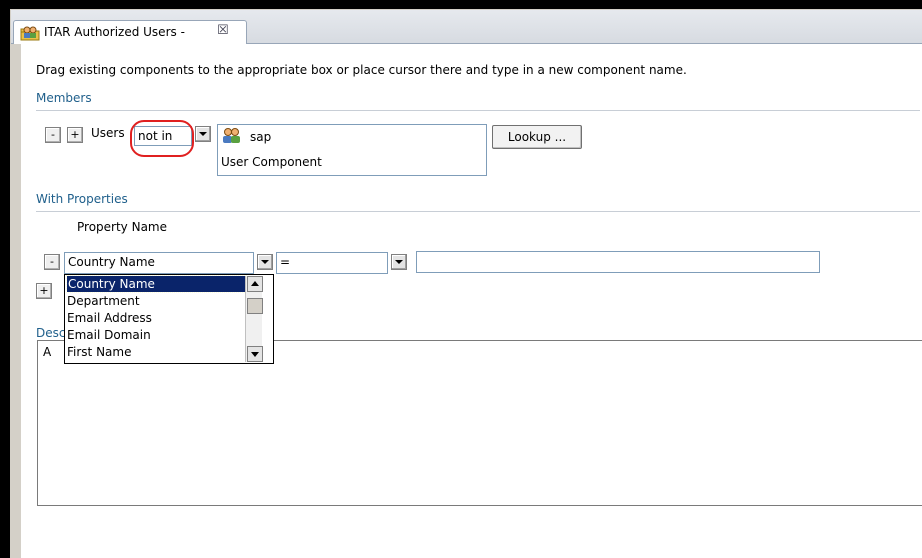  Describe the element at coordinates (618, 262) in the screenshot. I see `property-value-input` at that location.